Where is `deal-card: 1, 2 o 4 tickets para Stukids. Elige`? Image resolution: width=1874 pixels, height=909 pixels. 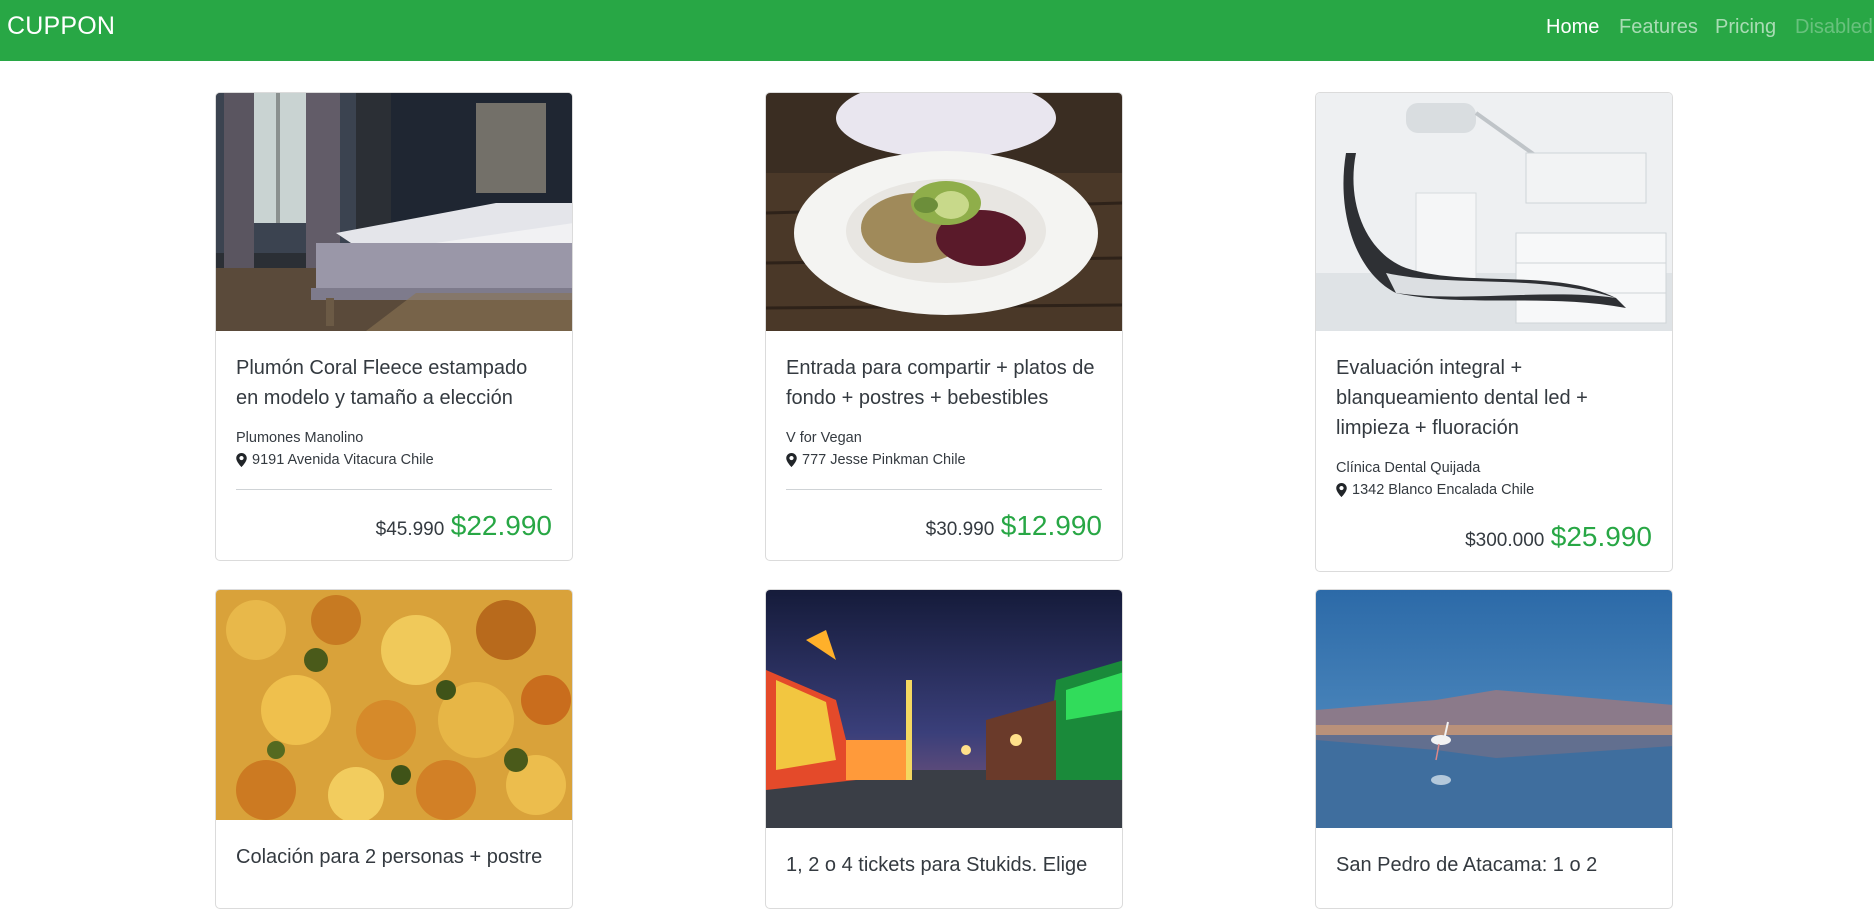
deal-card: 1, 2 o 4 tickets para Stukids. Elige is located at coordinates (944, 749).